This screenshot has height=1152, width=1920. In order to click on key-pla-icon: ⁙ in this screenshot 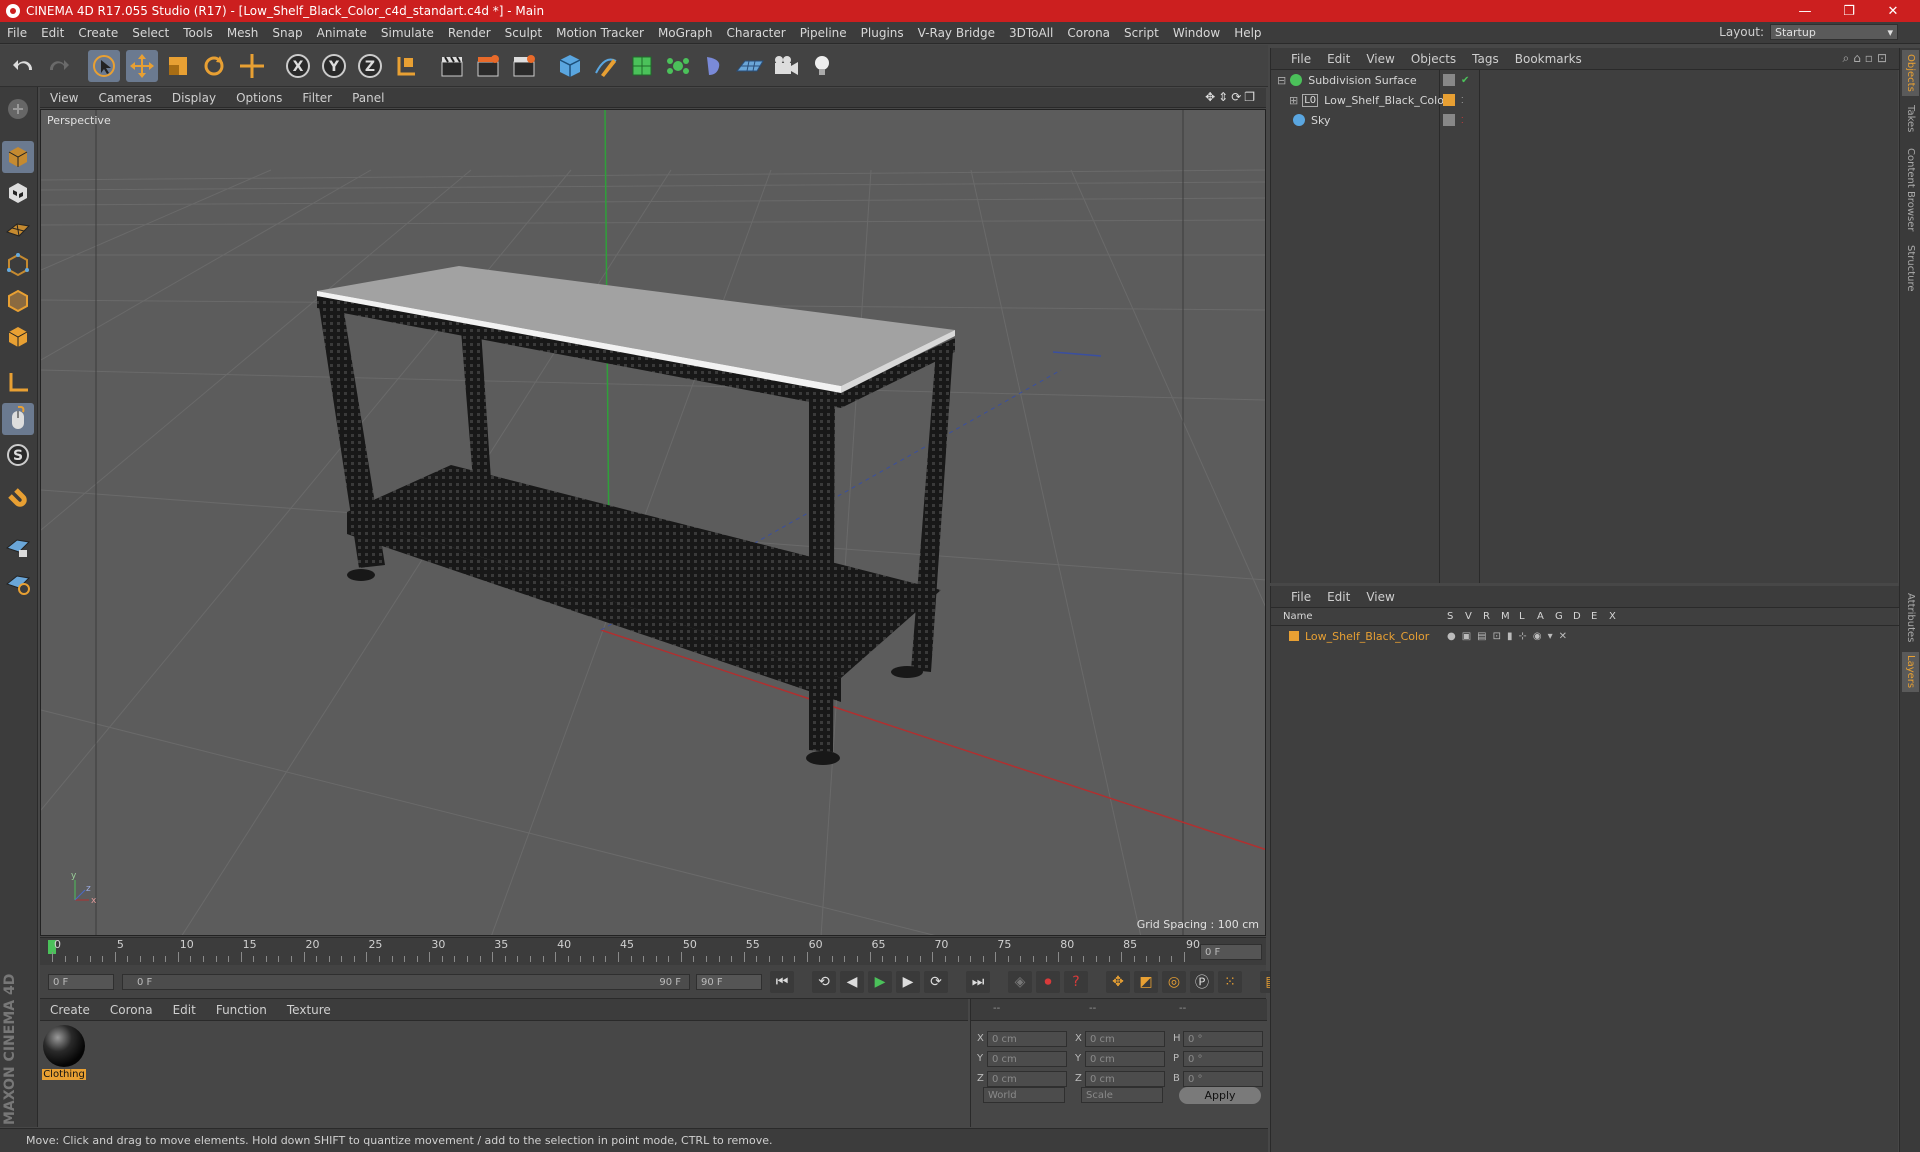, I will do `click(1230, 982)`.